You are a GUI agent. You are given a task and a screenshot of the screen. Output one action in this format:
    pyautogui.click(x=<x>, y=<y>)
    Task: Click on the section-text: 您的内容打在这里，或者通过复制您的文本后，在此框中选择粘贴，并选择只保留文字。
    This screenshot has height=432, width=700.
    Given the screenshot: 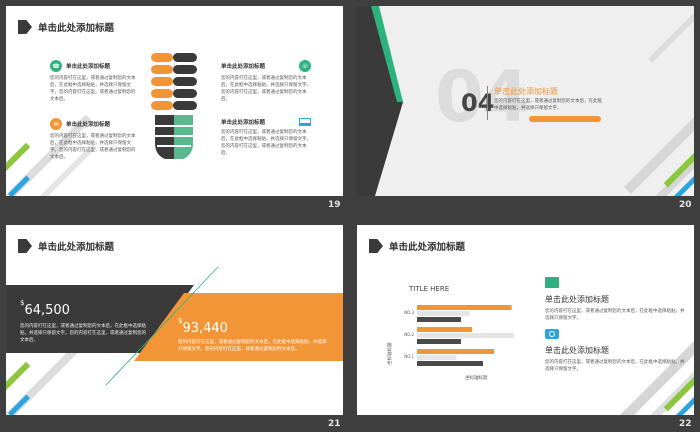 What is the action you would take?
    pyautogui.click(x=548, y=105)
    